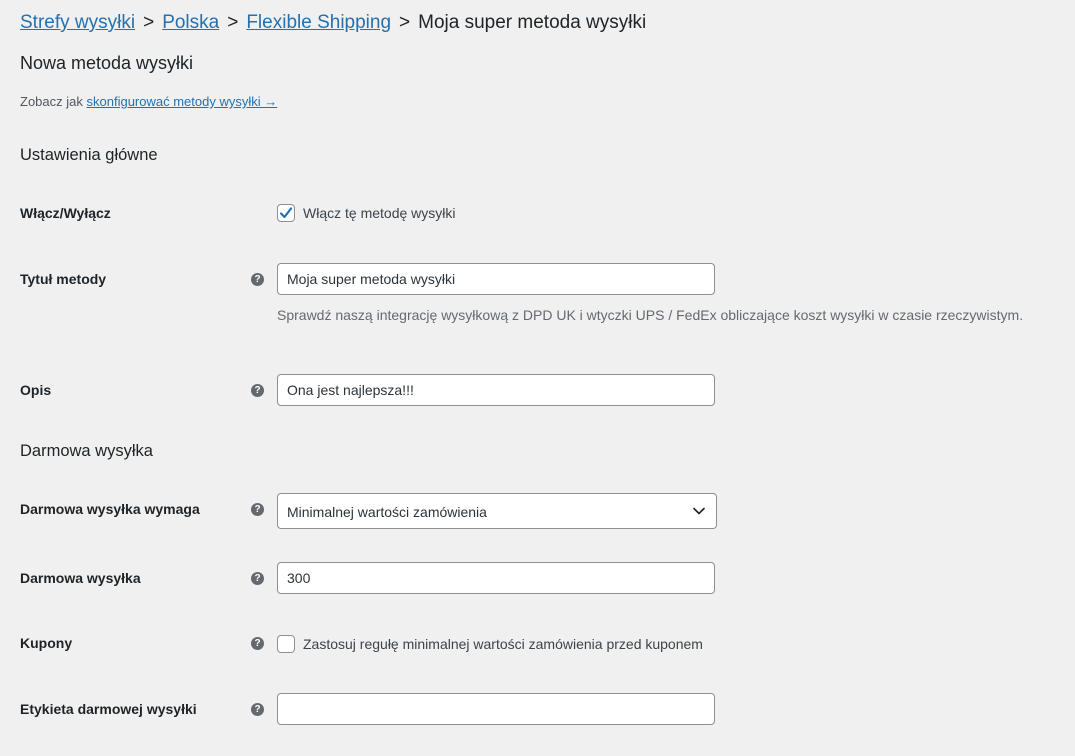  I want to click on section-title-free-shipping: Darmowa wysyłka, so click(86, 451).